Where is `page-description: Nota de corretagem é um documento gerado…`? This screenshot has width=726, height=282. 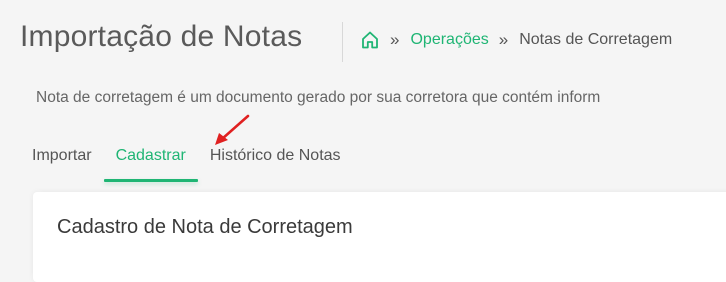 page-description: Nota de corretagem é um documento gerado… is located at coordinates (318, 97).